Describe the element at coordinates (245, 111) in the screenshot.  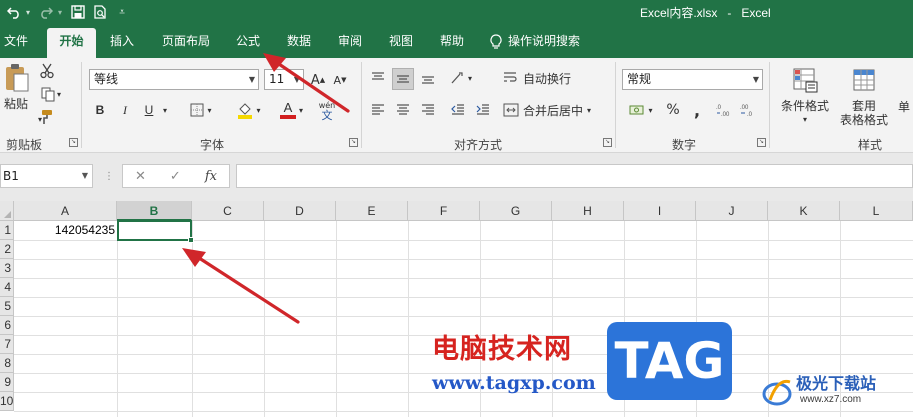
I see `paint-bucket-icon` at that location.